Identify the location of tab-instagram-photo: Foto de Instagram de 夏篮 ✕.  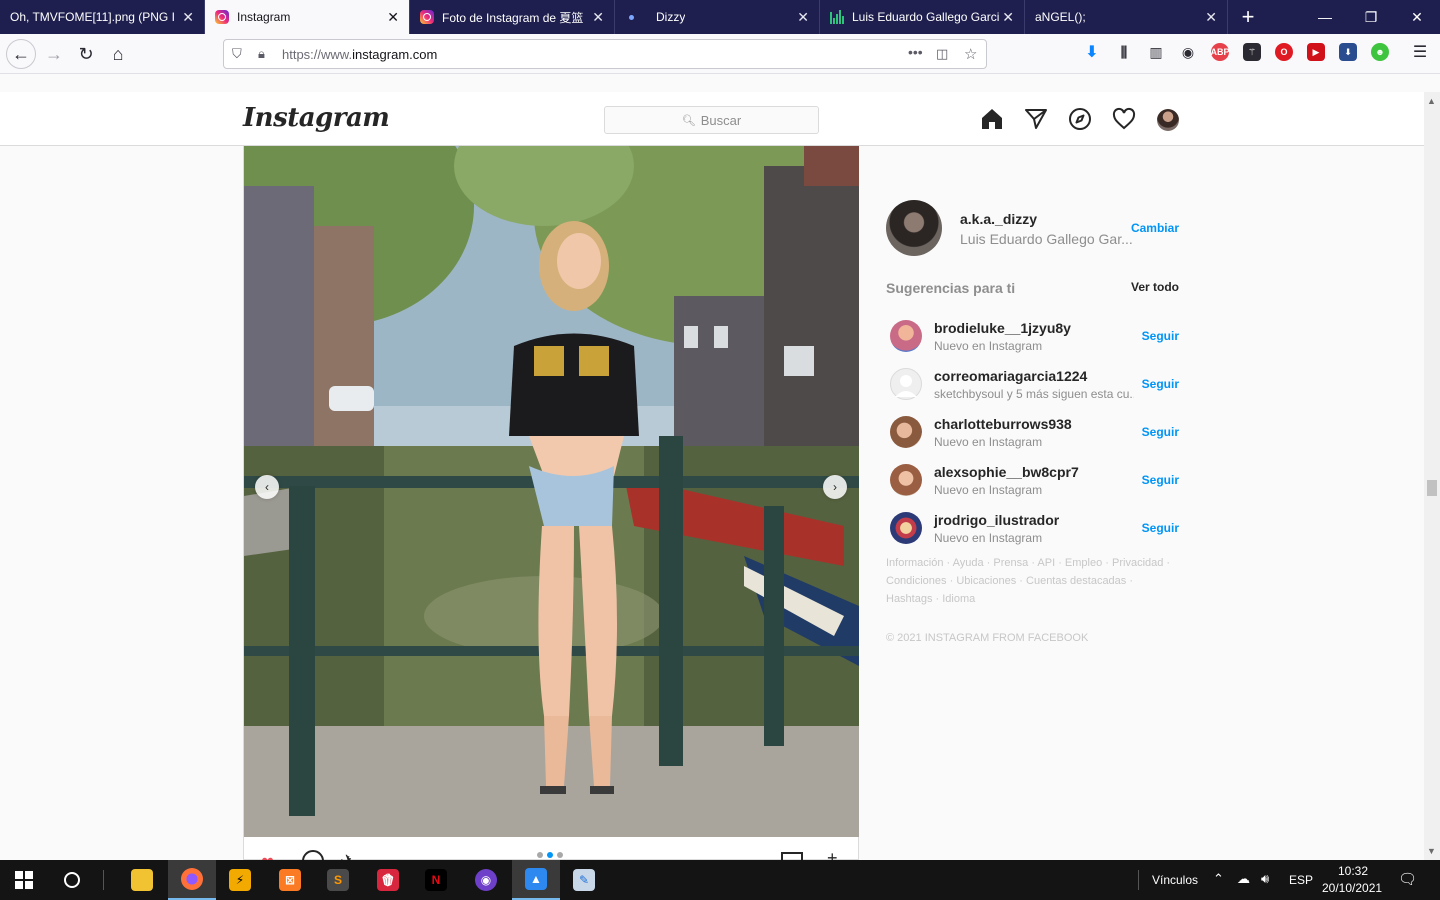
(512, 17).